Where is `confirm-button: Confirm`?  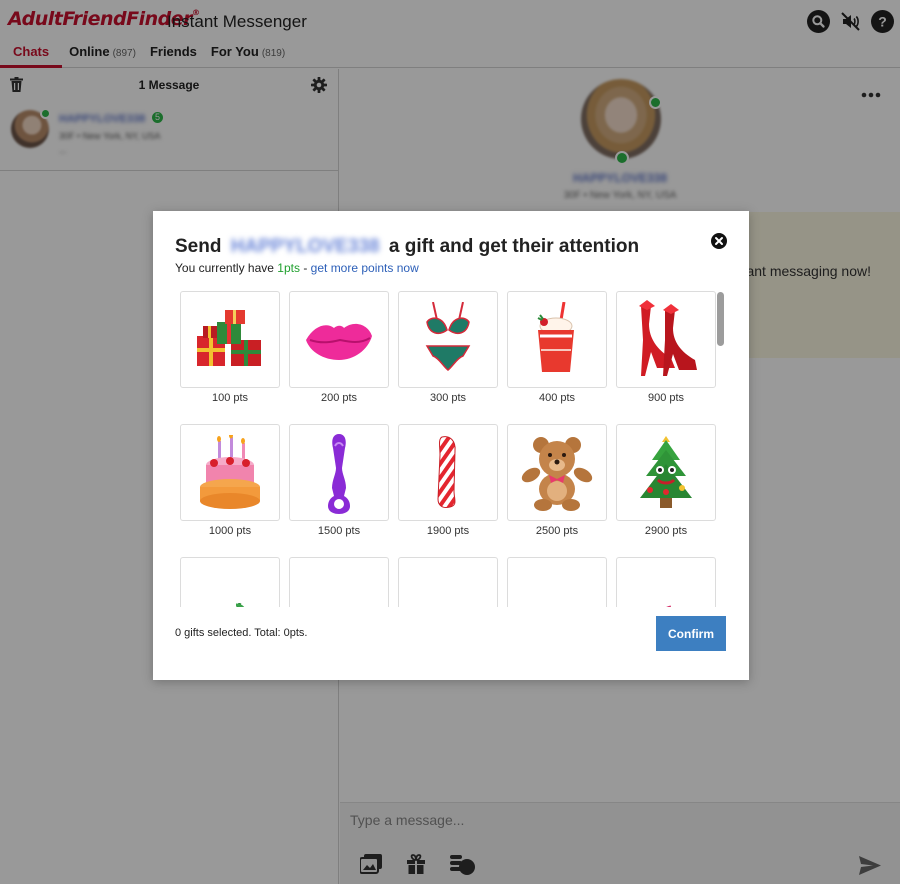 confirm-button: Confirm is located at coordinates (691, 633).